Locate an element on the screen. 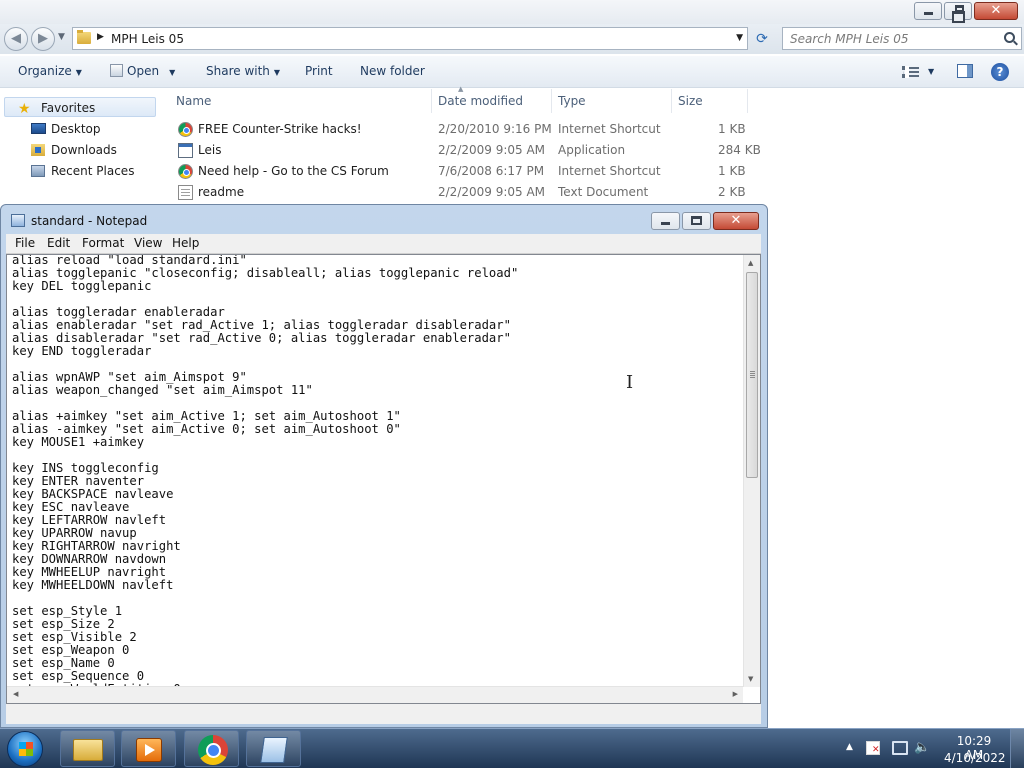 The height and width of the screenshot is (768, 1024). explorer-minimize-button is located at coordinates (928, 11).